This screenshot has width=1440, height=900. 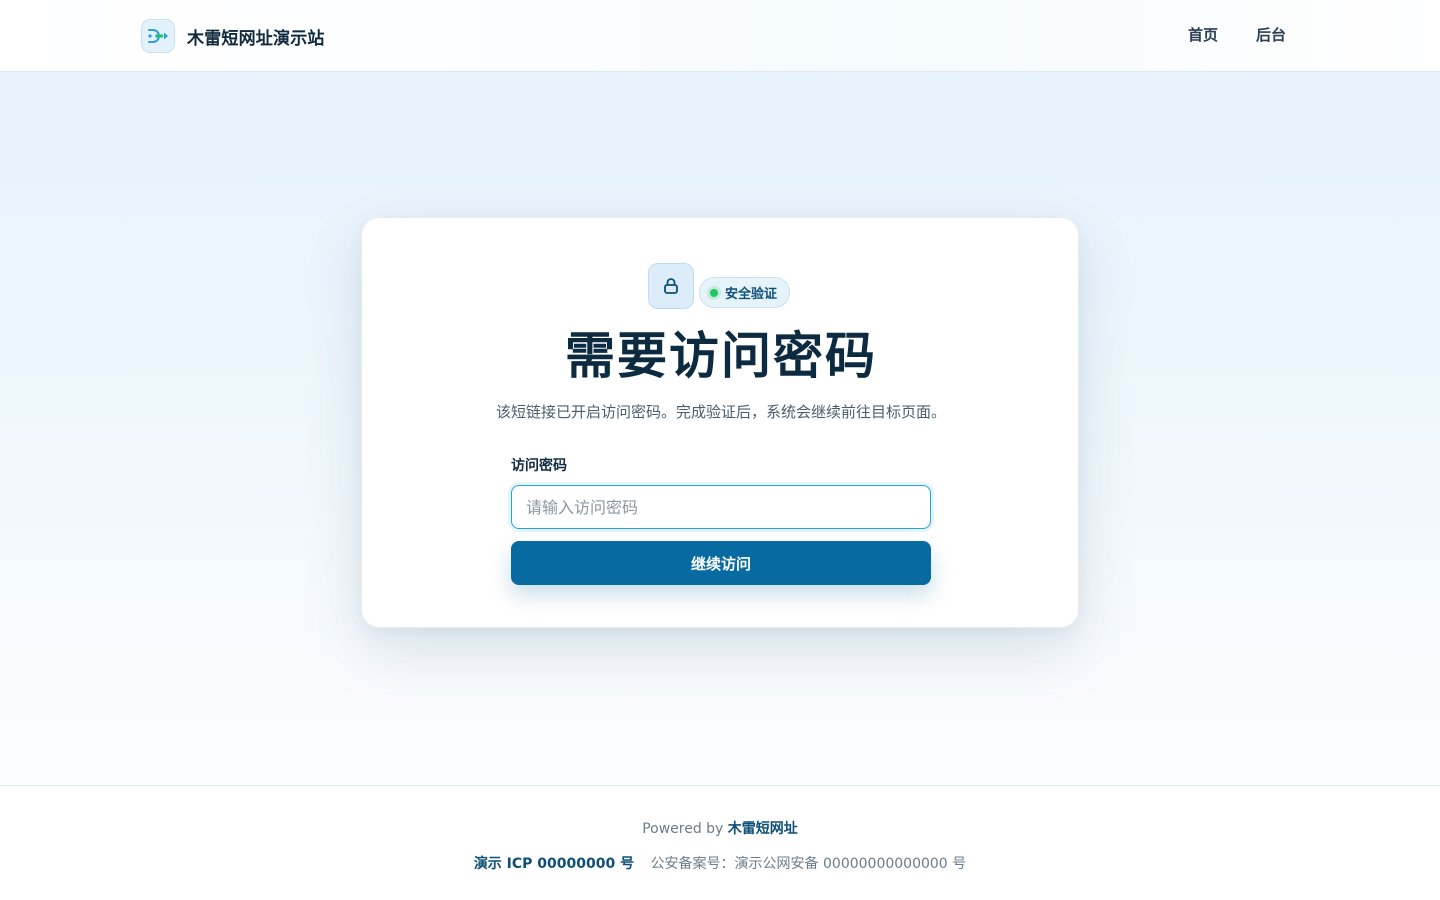 I want to click on powered-brand-link: 木雷短网址, so click(x=763, y=829).